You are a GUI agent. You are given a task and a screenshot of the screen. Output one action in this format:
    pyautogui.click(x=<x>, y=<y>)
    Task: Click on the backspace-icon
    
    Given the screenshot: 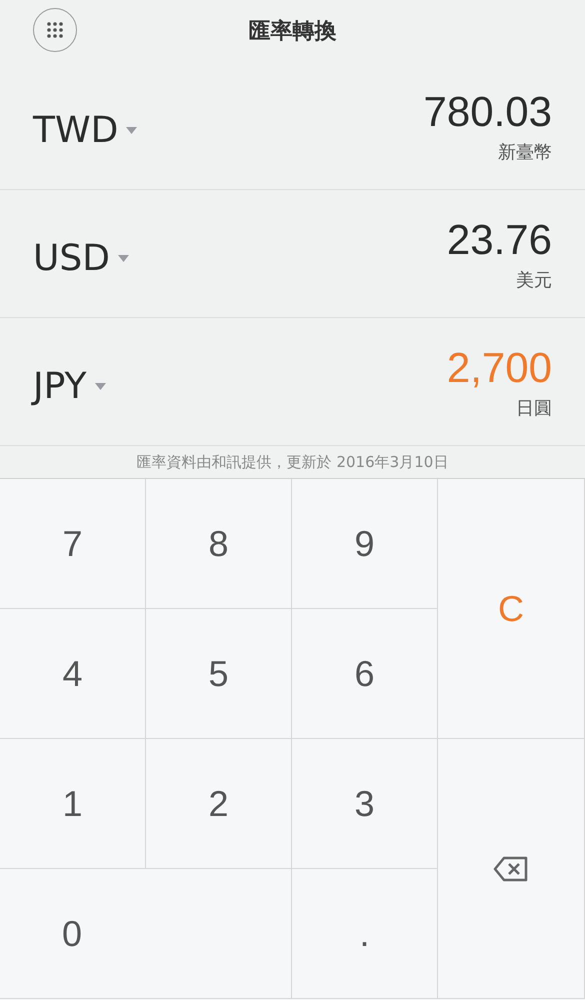 What is the action you would take?
    pyautogui.click(x=511, y=869)
    